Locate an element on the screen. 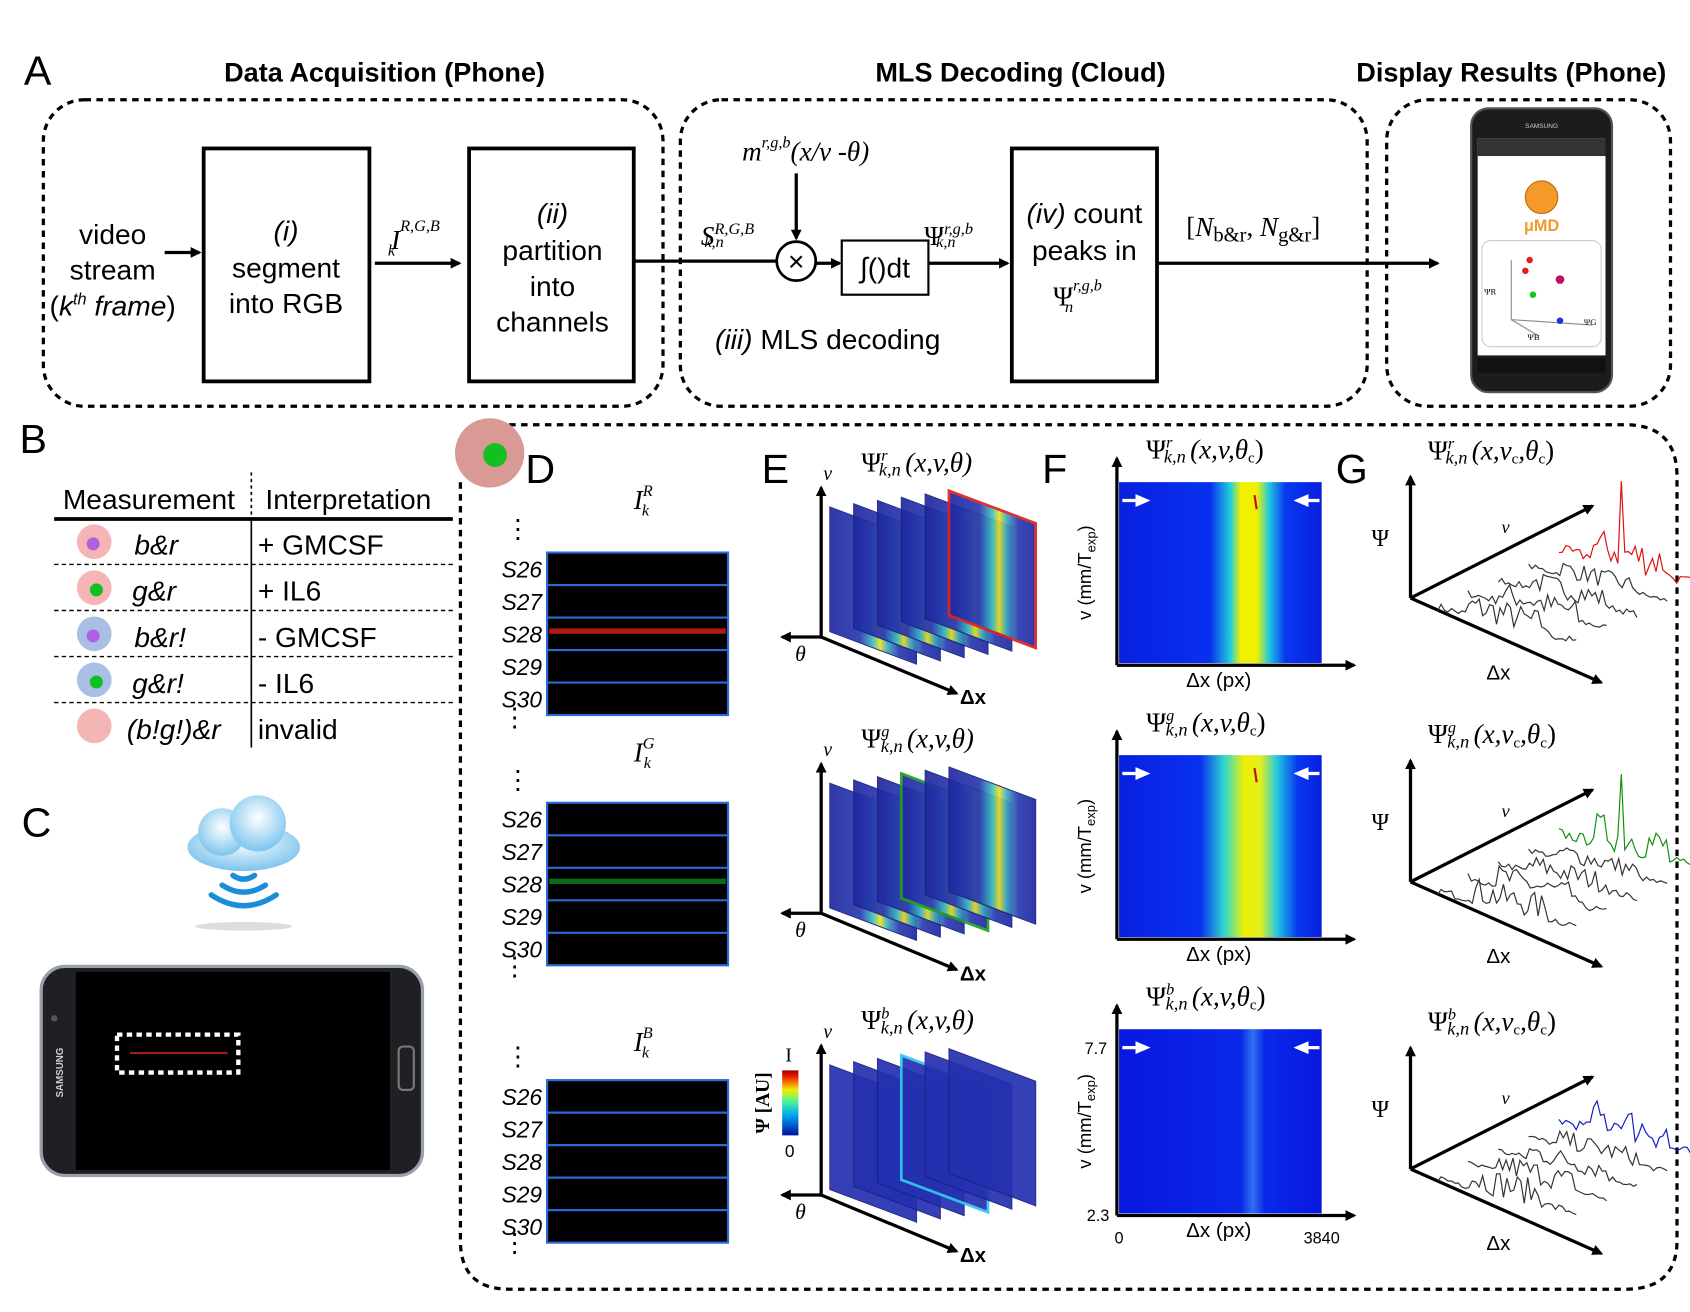 Image resolution: width=1690 pixels, height=1312 pixels. step3-label: (iii) MLS decoding is located at coordinates (827, 339).